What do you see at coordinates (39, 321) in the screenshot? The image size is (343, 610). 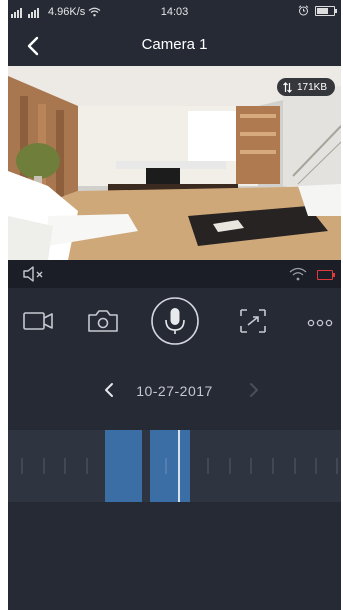 I see `record-video-button` at bounding box center [39, 321].